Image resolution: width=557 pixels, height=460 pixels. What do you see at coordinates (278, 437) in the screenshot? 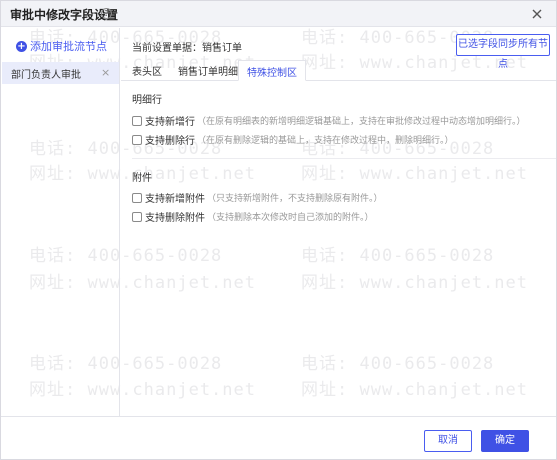
I see `dialog-footer: 取消 确定` at bounding box center [278, 437].